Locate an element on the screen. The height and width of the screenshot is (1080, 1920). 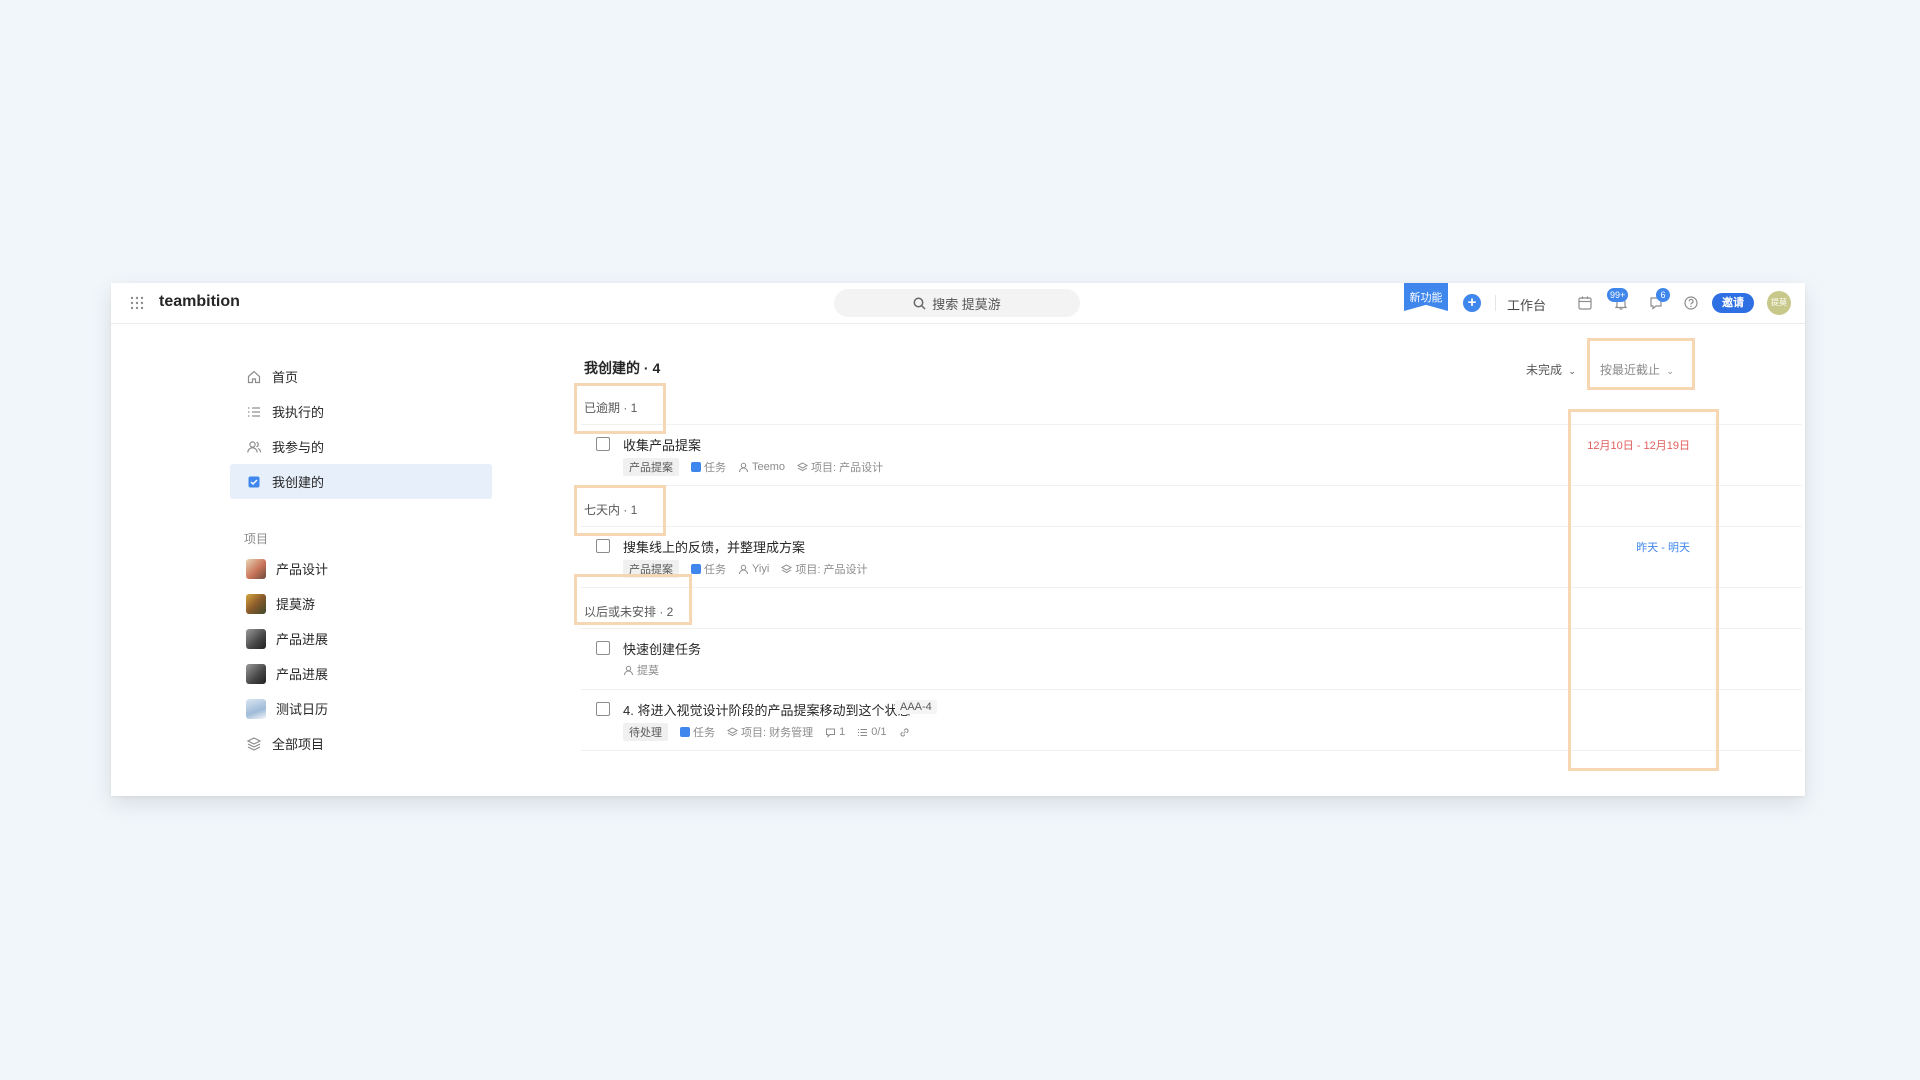
sidebar-item-label: 我参与的 is located at coordinates (298, 447).